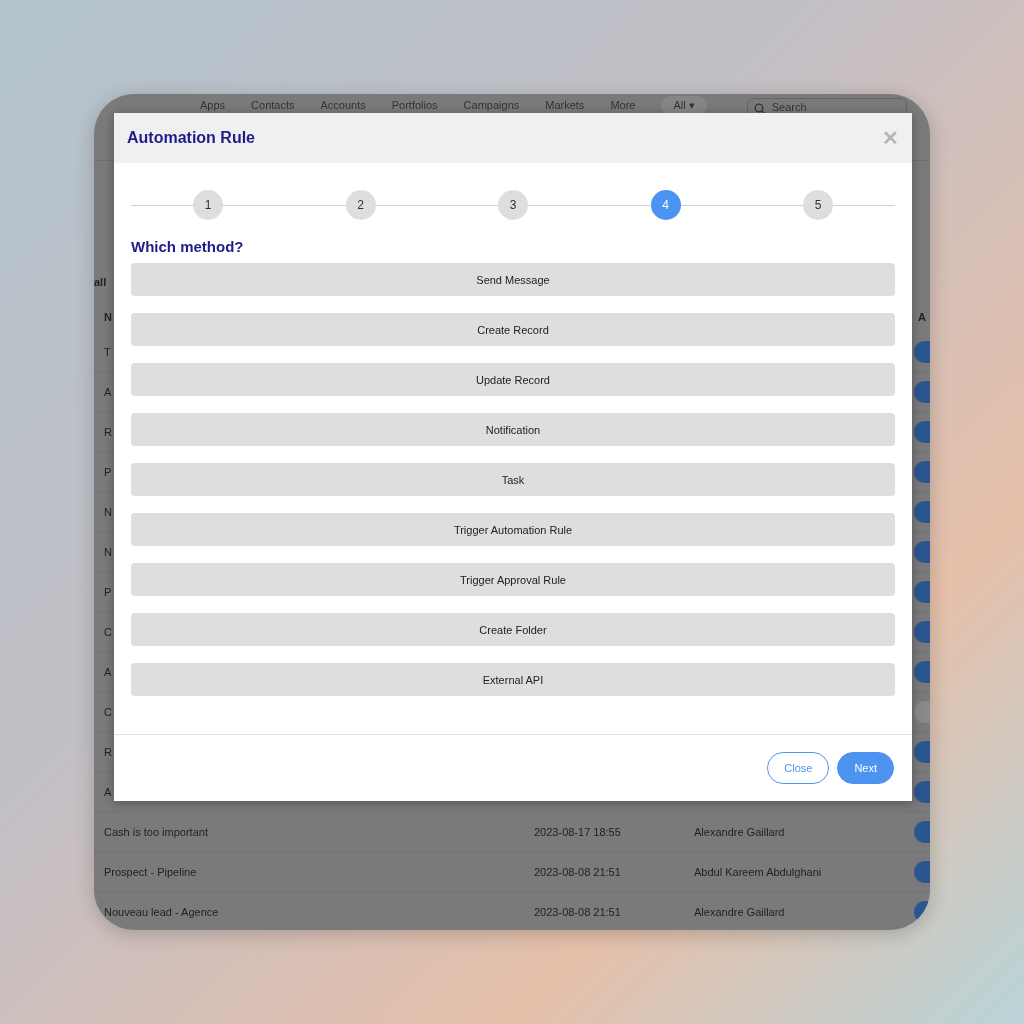 This screenshot has width=1024, height=1024. What do you see at coordinates (513, 279) in the screenshot?
I see `method-option: Send Message` at bounding box center [513, 279].